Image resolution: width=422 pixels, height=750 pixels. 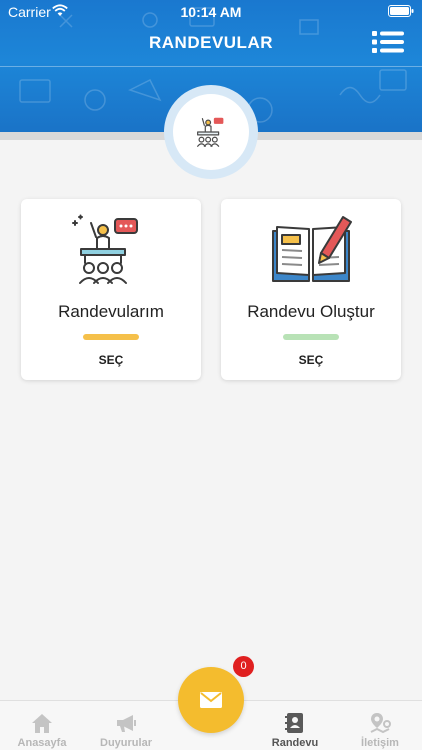 I want to click on messages-count-badge: 0, so click(x=243, y=666).